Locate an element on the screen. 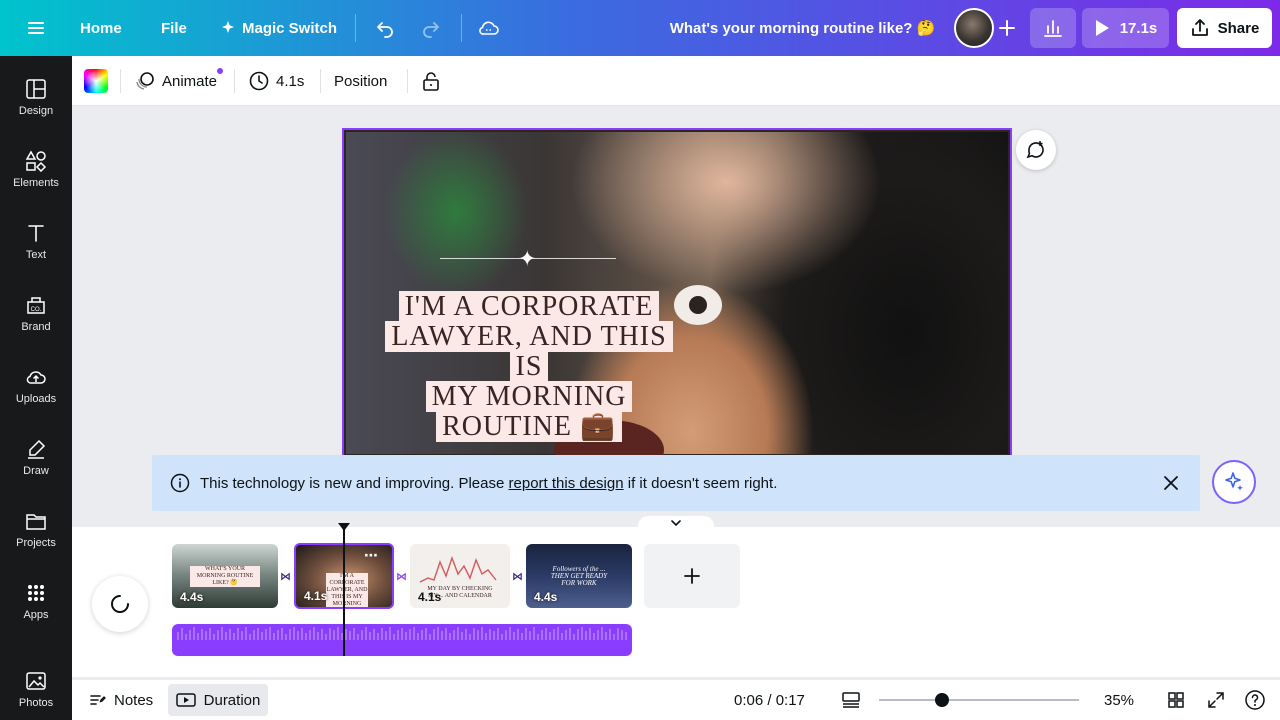  rail-item-uploads: Uploads is located at coordinates (36, 394).